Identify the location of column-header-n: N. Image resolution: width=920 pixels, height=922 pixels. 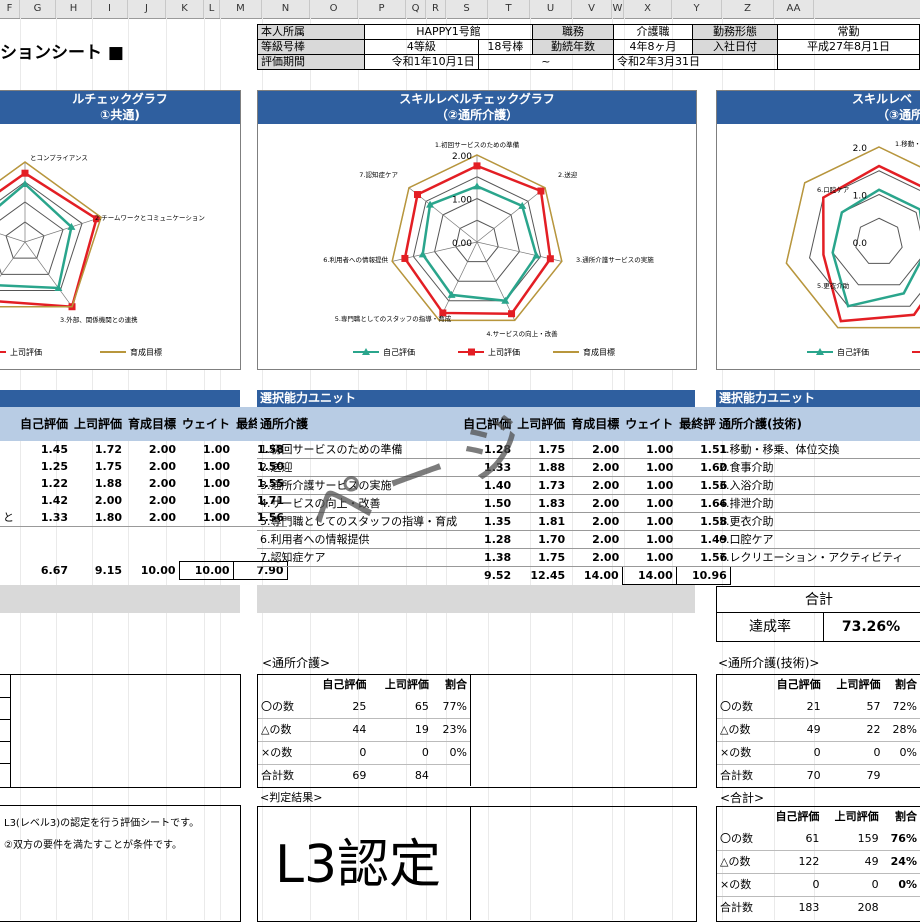
(286, 9).